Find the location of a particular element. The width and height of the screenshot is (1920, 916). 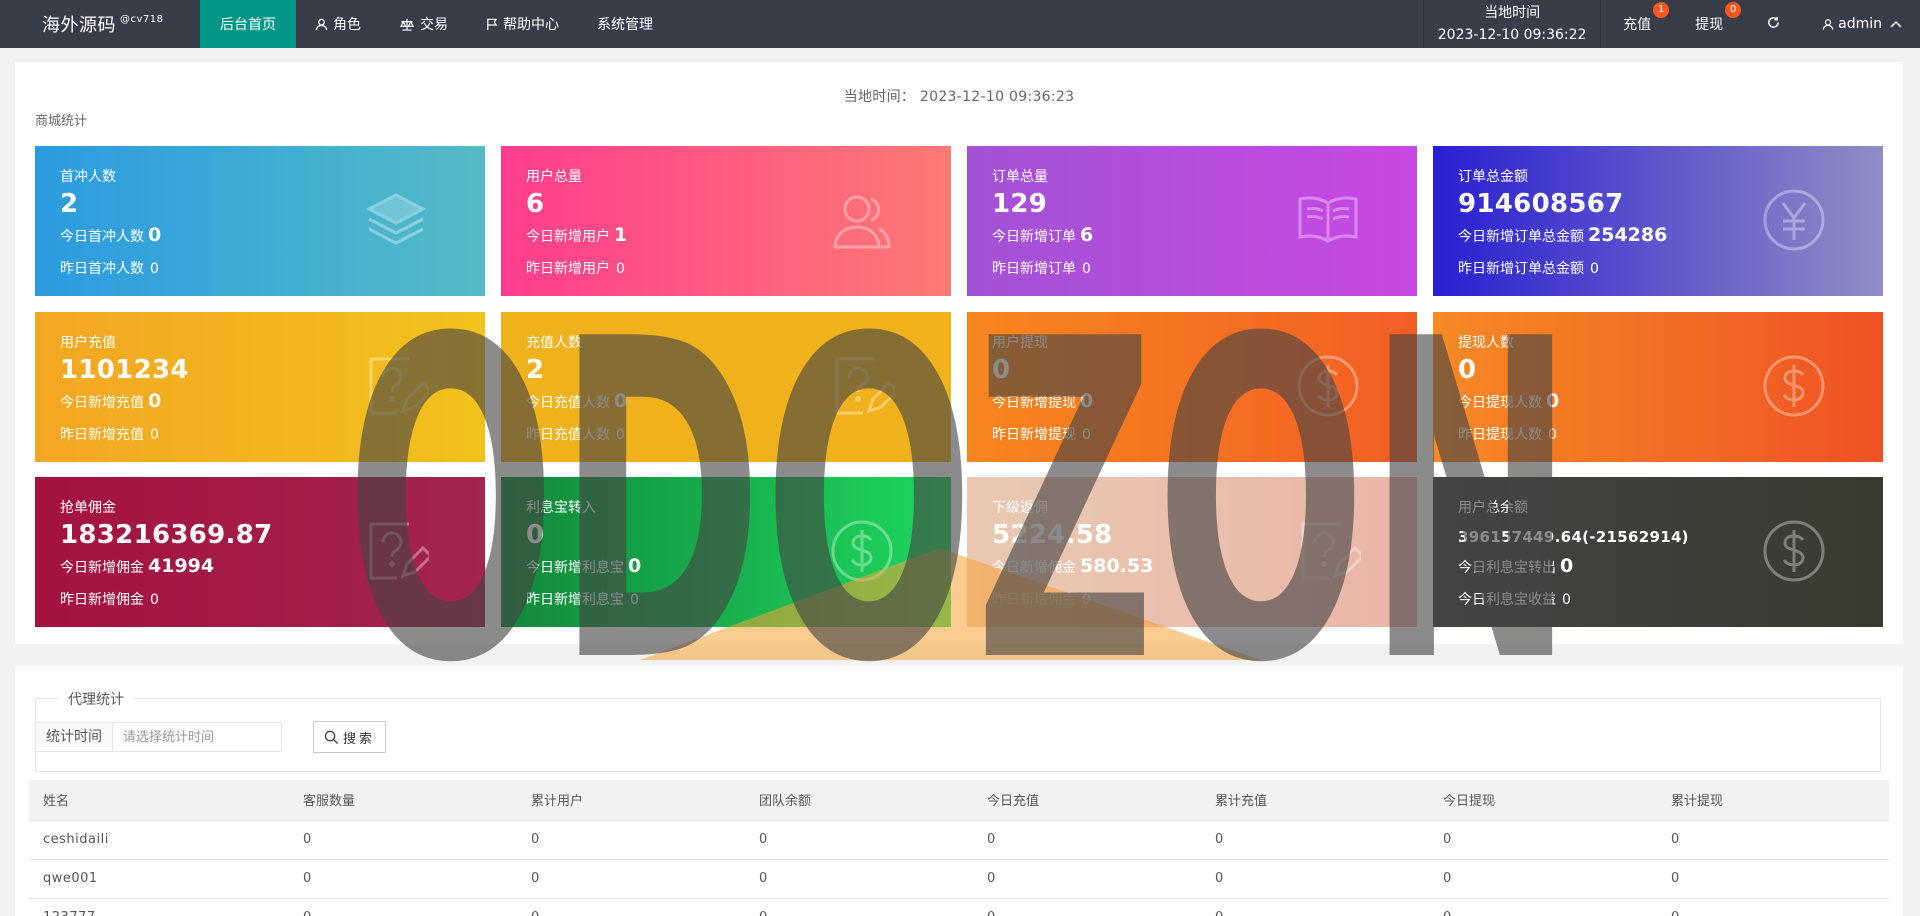

stat-time-input is located at coordinates (197, 737).